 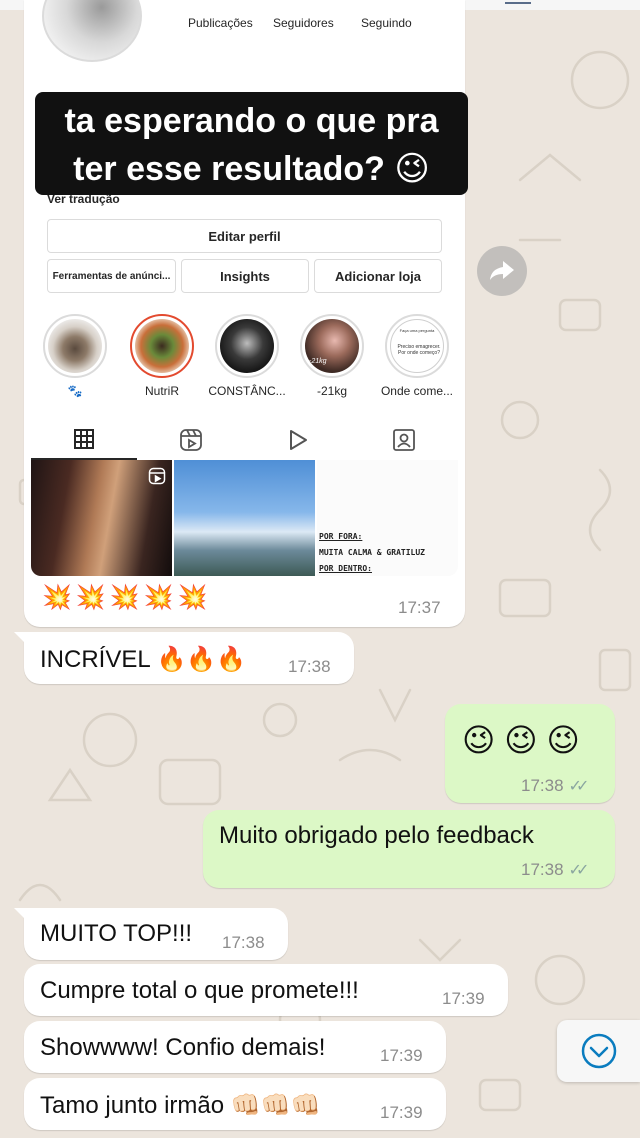 What do you see at coordinates (161, 391) in the screenshot?
I see `highlight-label: NutriR` at bounding box center [161, 391].